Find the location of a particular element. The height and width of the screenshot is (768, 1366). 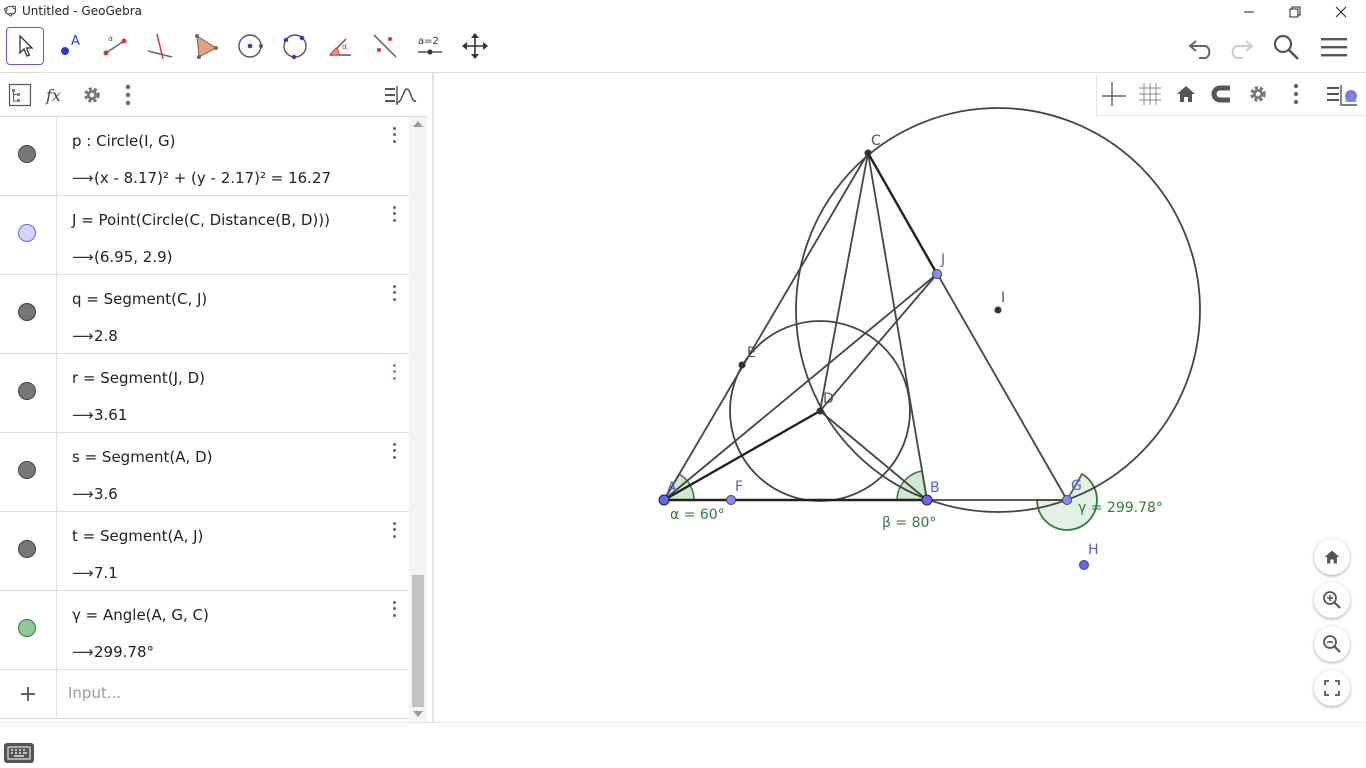

row-definition: q = Segment(C, J) is located at coordinates (139, 299).